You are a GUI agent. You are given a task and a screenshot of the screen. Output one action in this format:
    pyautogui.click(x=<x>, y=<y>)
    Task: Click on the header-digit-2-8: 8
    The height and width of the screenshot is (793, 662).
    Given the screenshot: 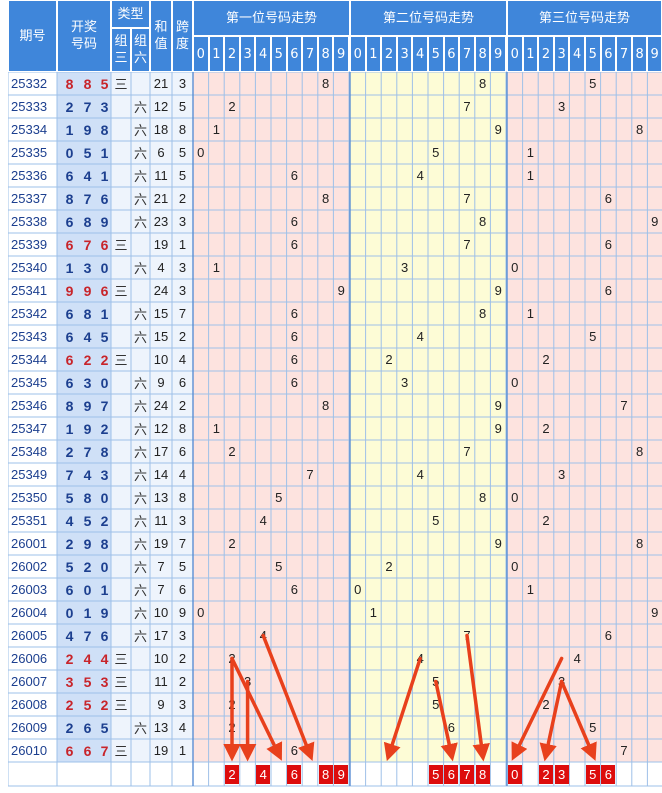 What is the action you would take?
    pyautogui.click(x=482, y=54)
    